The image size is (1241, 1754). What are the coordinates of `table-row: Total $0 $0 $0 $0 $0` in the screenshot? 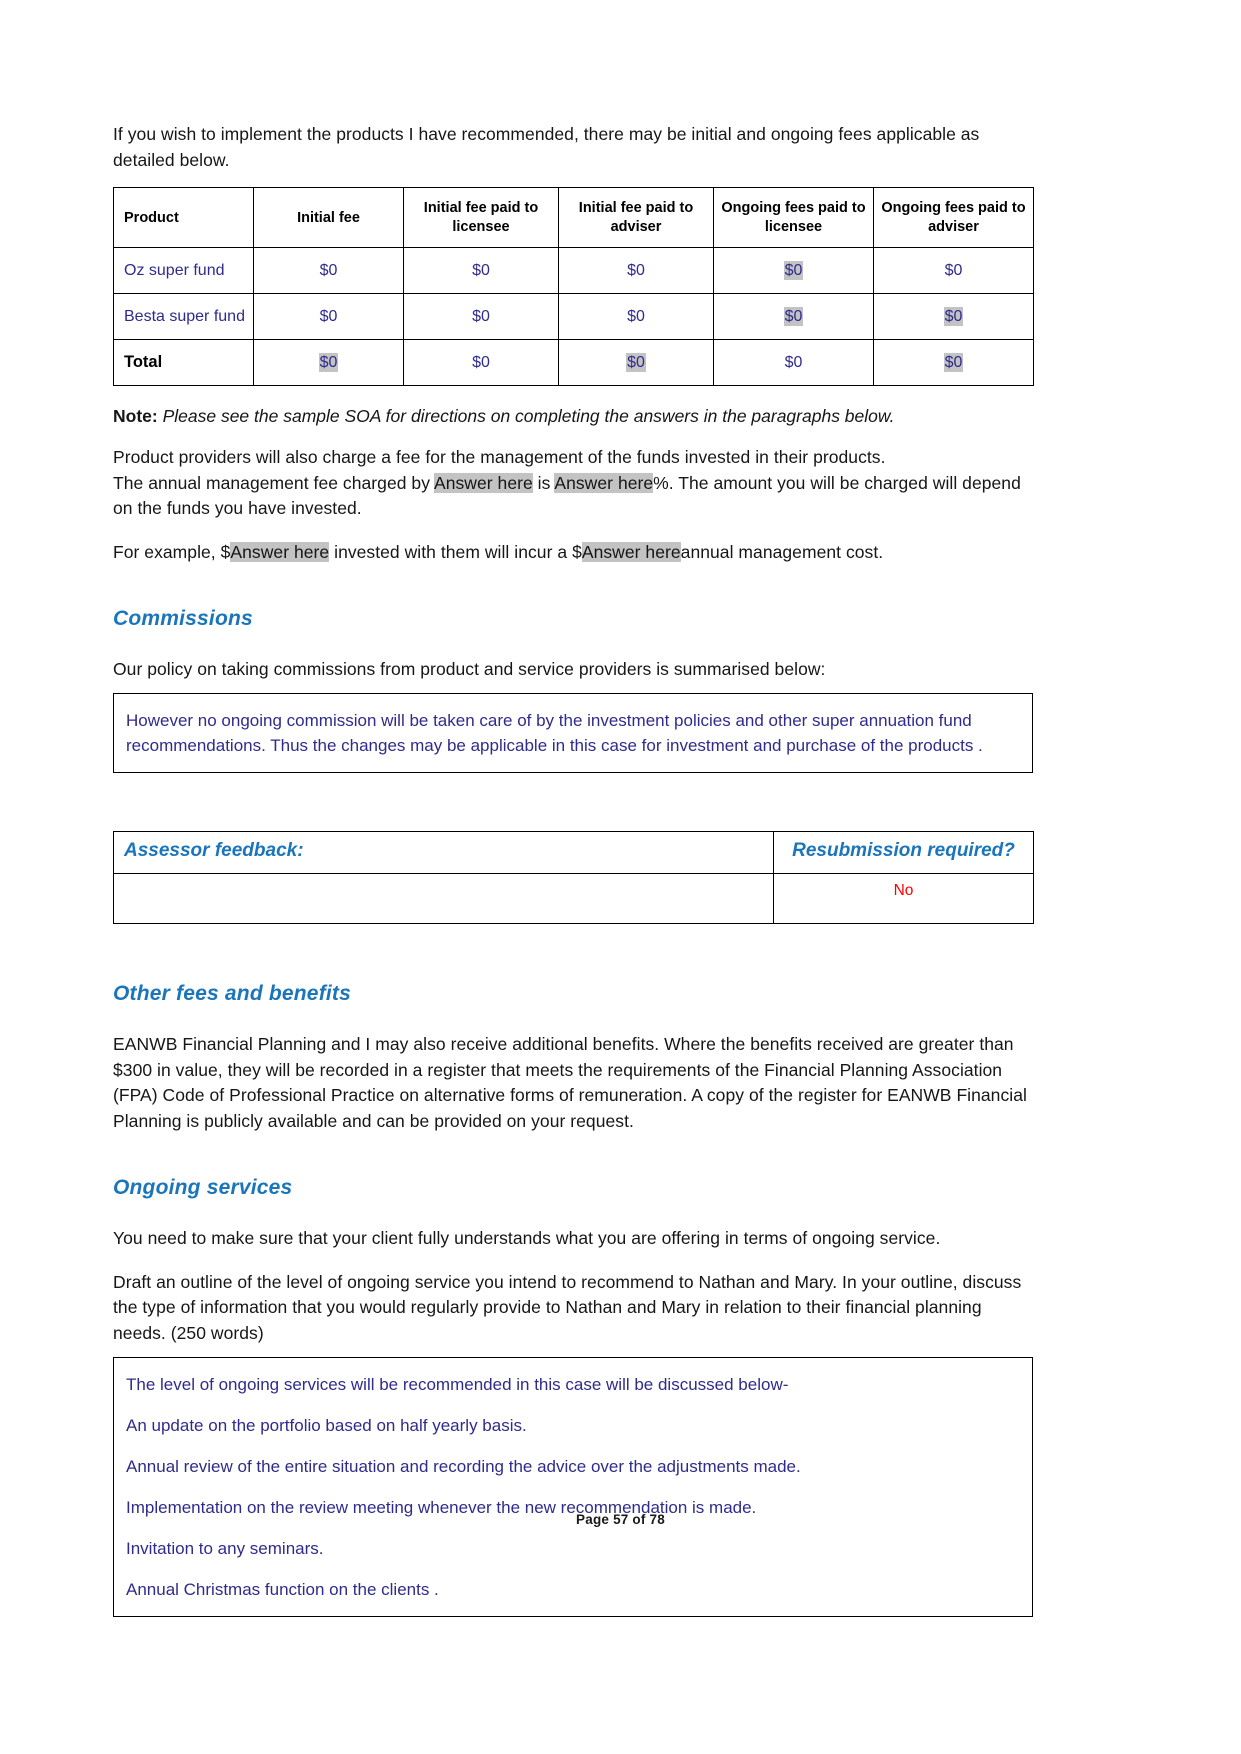 It's located at (573, 363).